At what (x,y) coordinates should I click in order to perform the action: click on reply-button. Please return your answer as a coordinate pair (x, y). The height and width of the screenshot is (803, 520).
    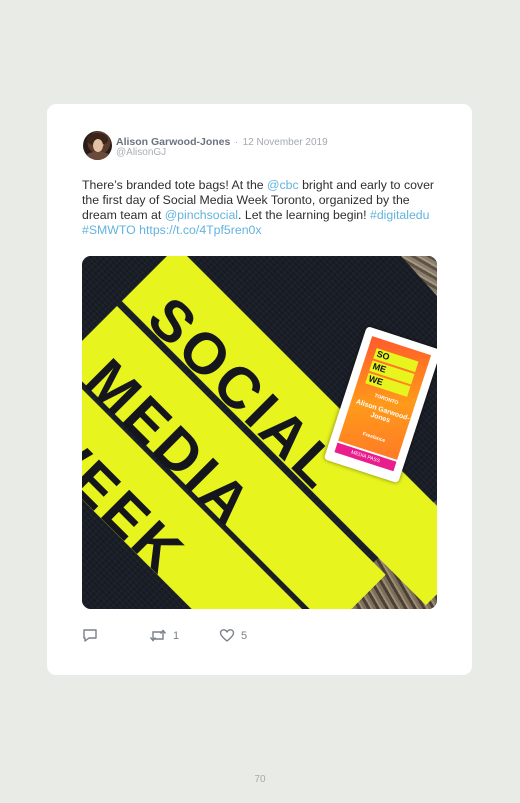
    Looking at the image, I should click on (90, 635).